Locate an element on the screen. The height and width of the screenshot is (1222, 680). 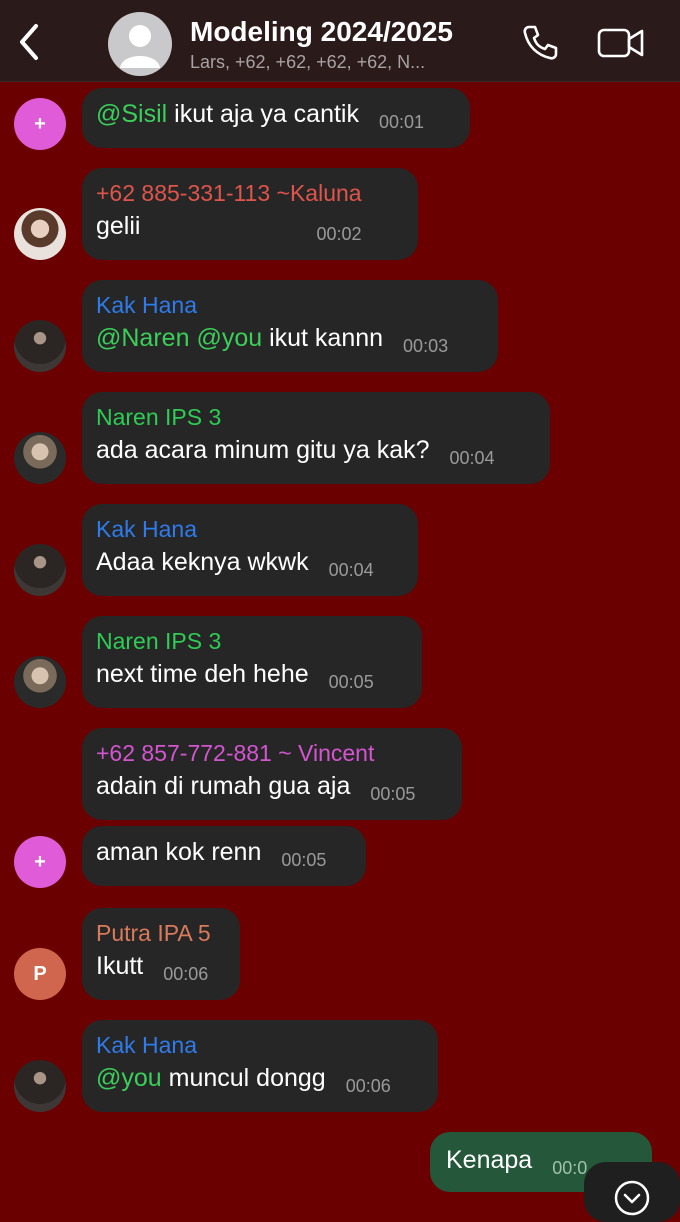
sender-name: Putra IPA 5 is located at coordinates (161, 933).